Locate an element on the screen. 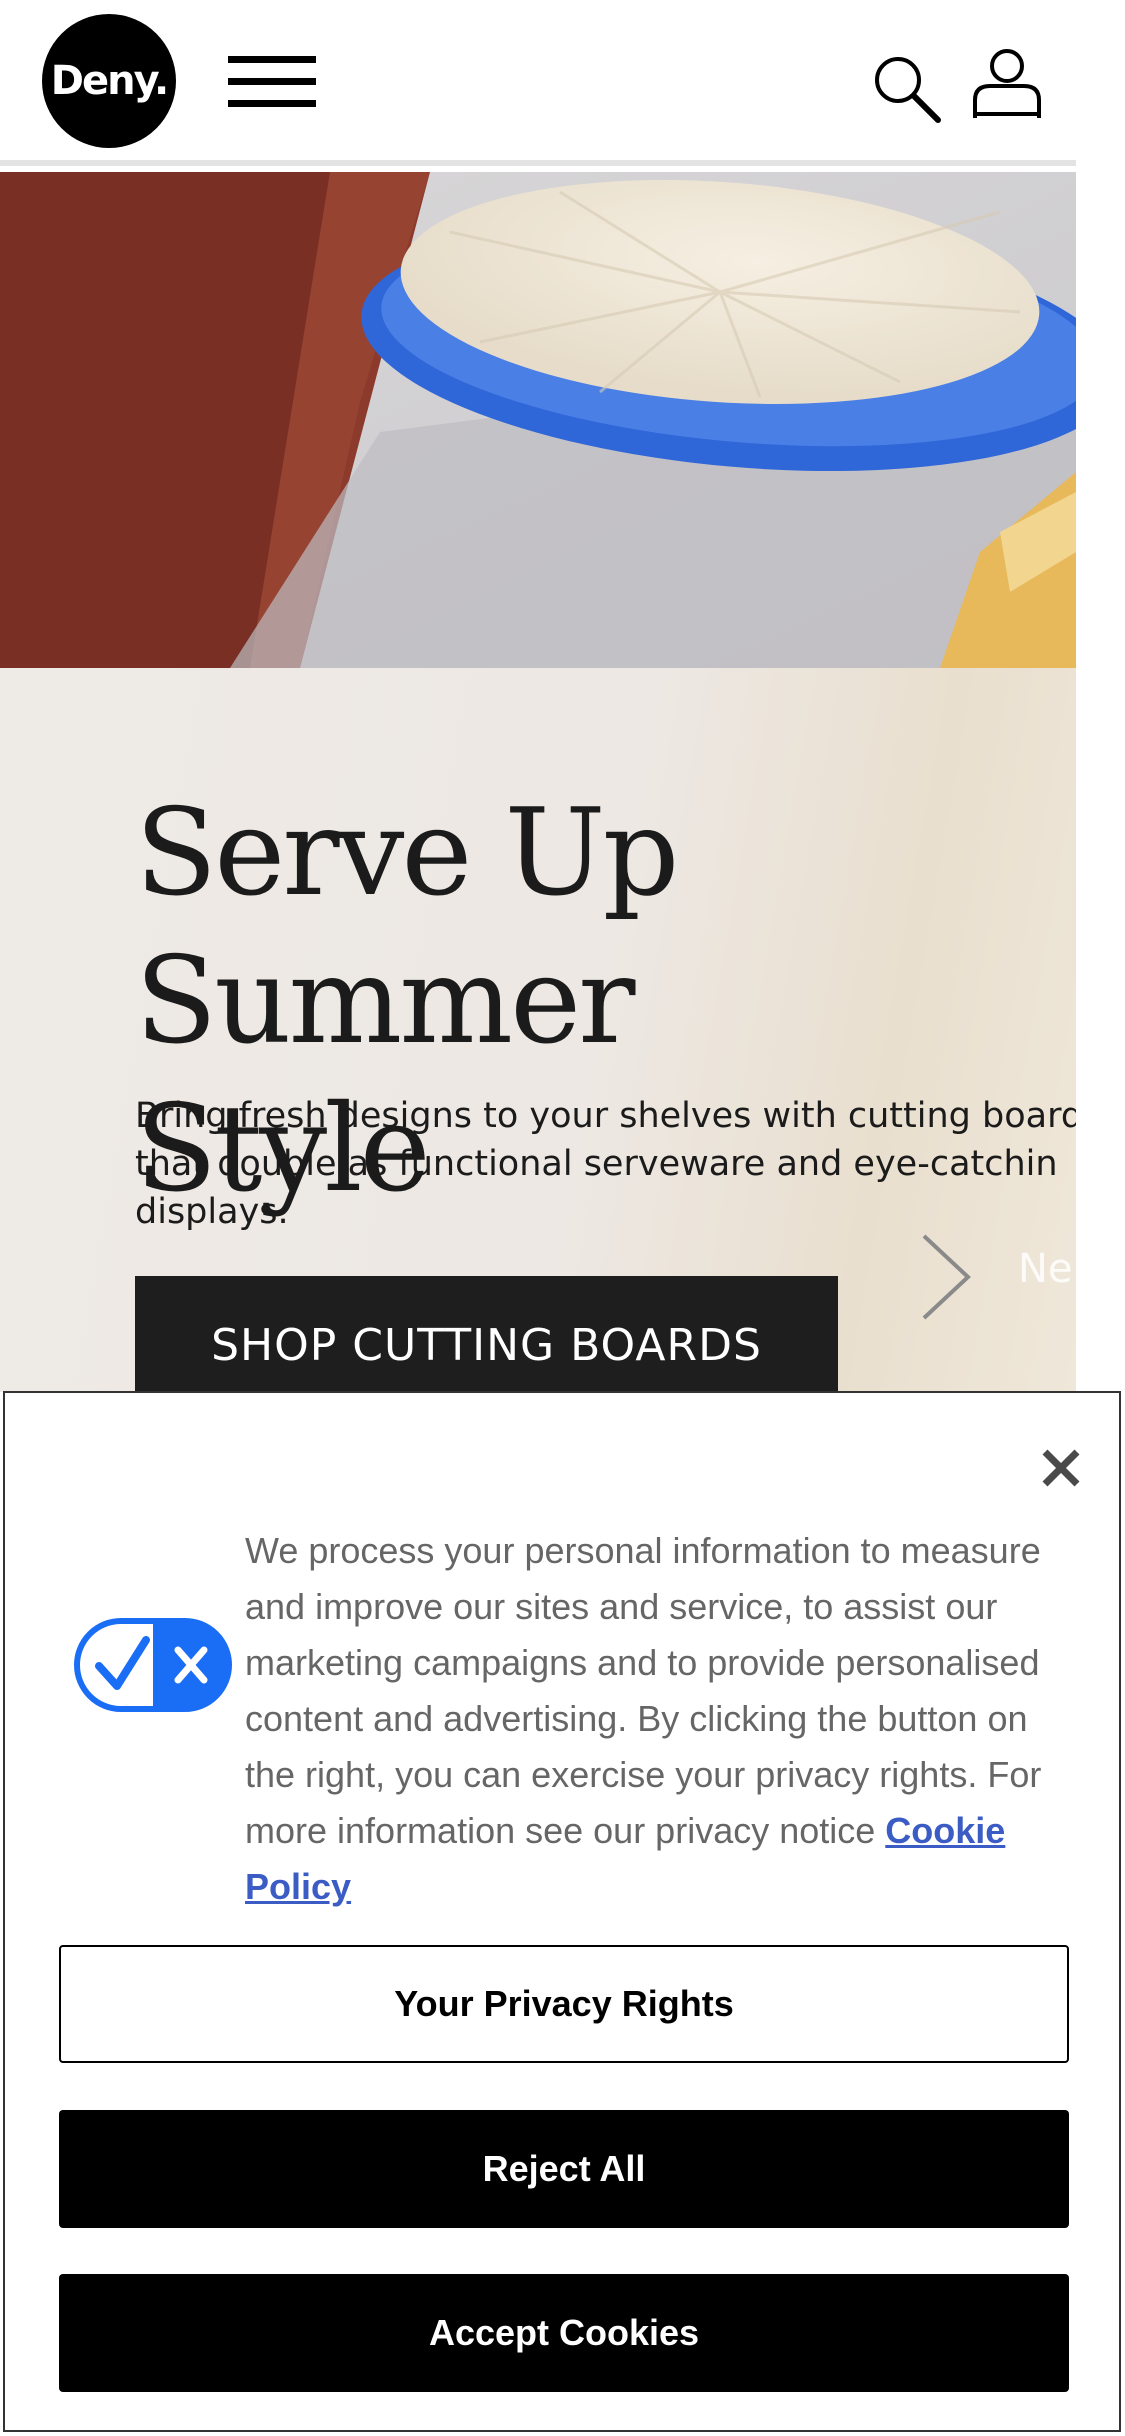 Image resolution: width=1125 pixels, height=2436 pixels. accept-cookies-button: Accept Cookies is located at coordinates (564, 2333).